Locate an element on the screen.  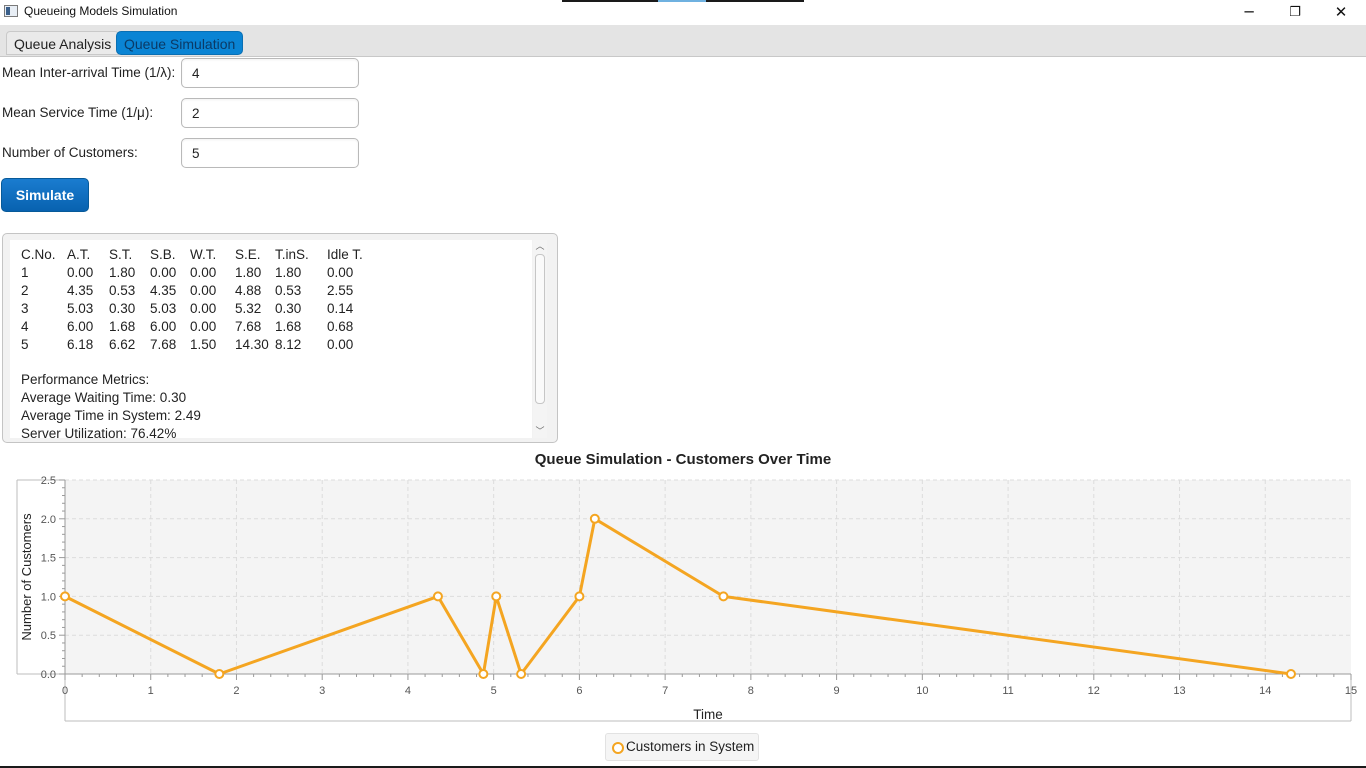
x-tick-label: 5 is located at coordinates (494, 691).